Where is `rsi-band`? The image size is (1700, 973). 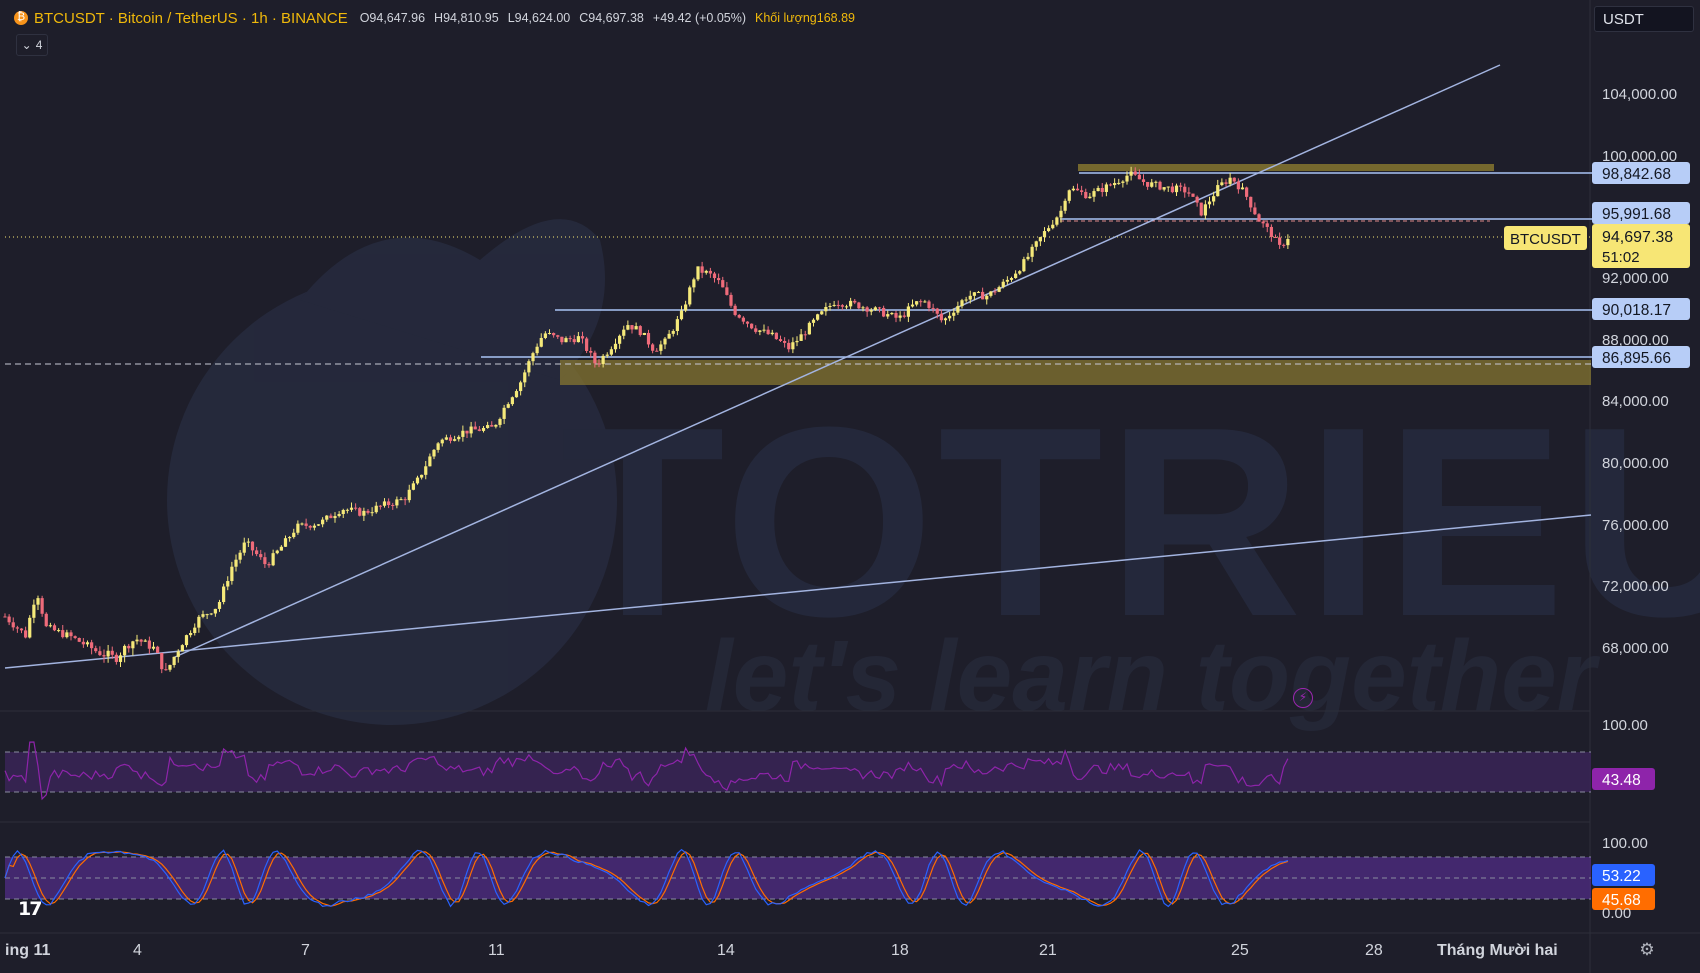
rsi-band is located at coordinates (798, 772).